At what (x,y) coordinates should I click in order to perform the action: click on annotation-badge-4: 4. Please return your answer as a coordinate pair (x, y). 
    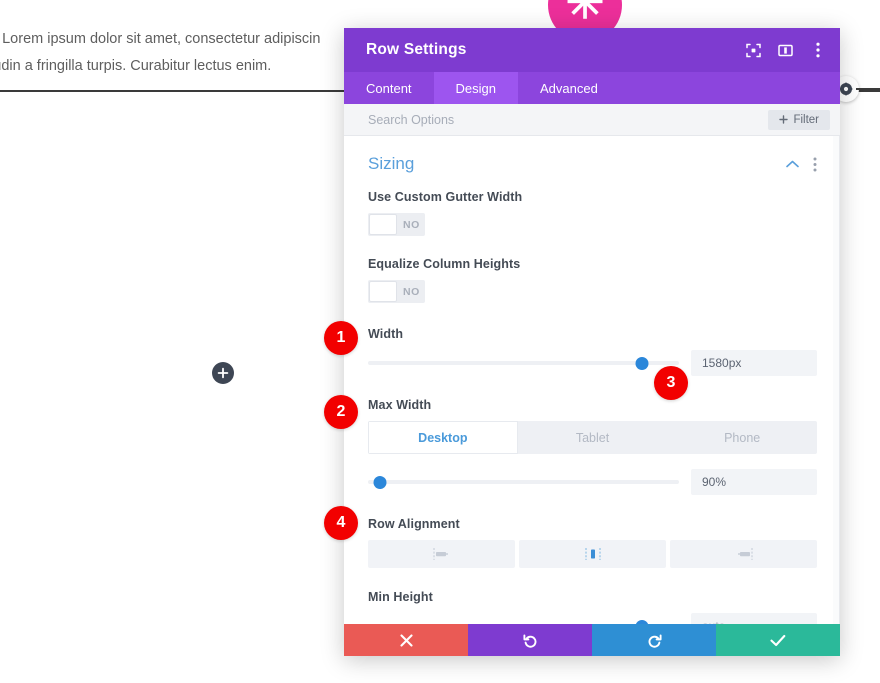
    Looking at the image, I should click on (341, 523).